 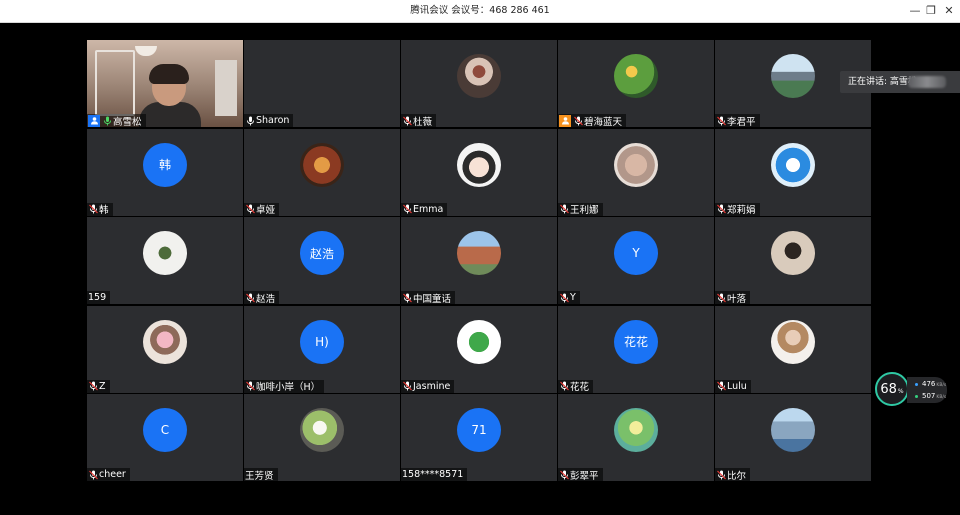 I want to click on download-value: 507, so click(x=929, y=396).